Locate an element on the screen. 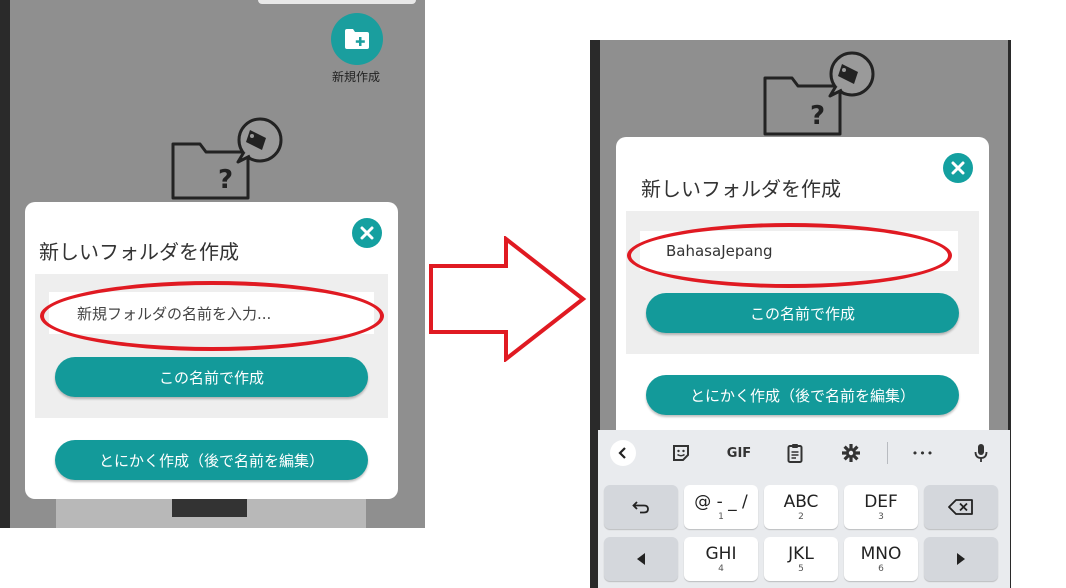 Image resolution: width=1066 pixels, height=588 pixels. sticker-button is located at coordinates (681, 453).